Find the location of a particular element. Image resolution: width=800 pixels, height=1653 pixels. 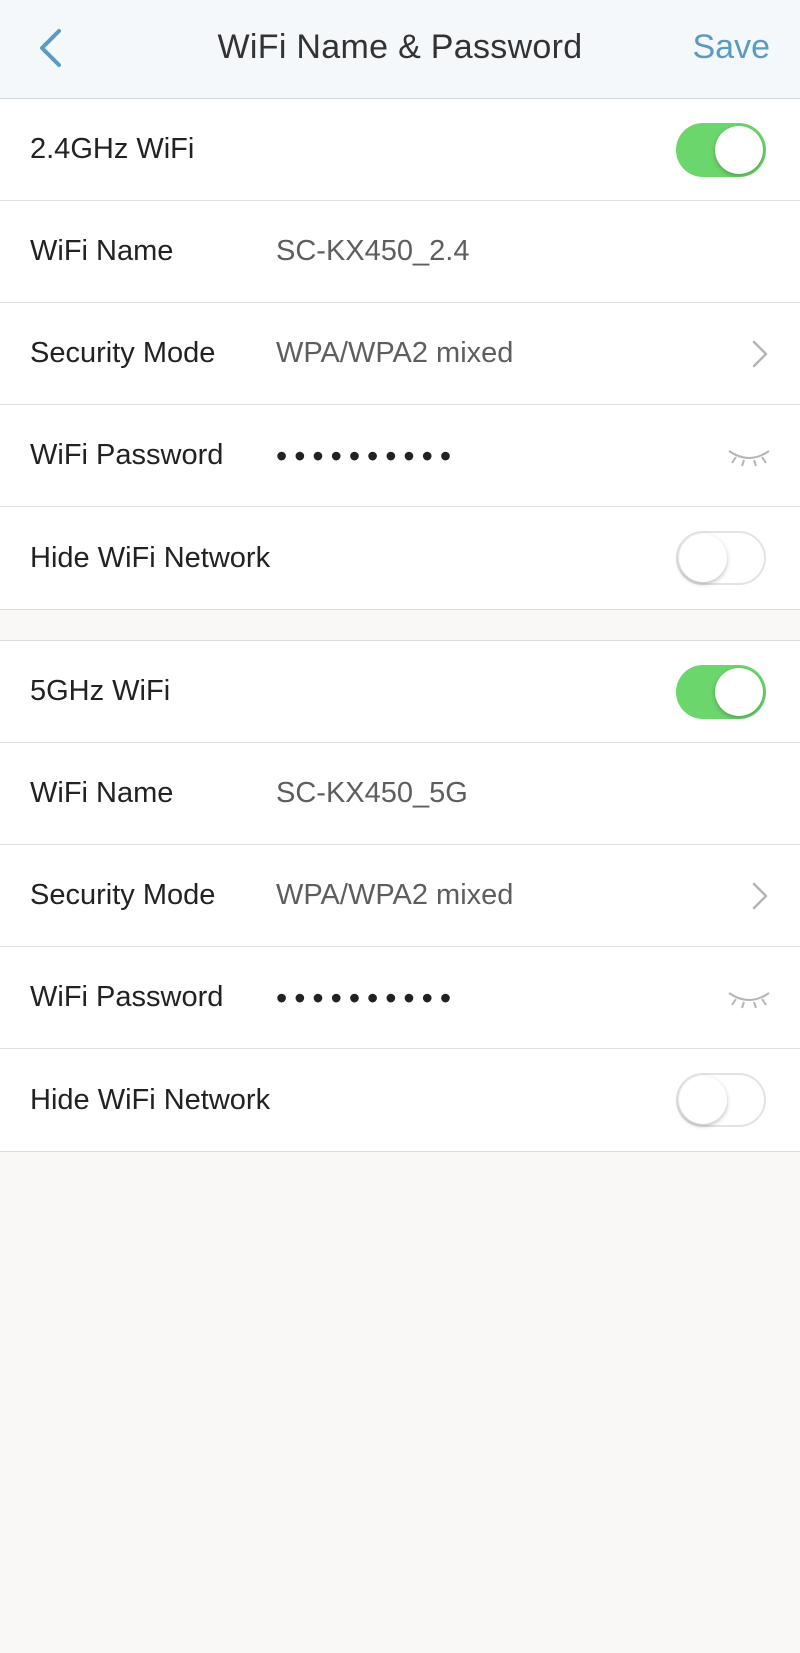

band-row: 5GHz WiFi is located at coordinates (400, 692).